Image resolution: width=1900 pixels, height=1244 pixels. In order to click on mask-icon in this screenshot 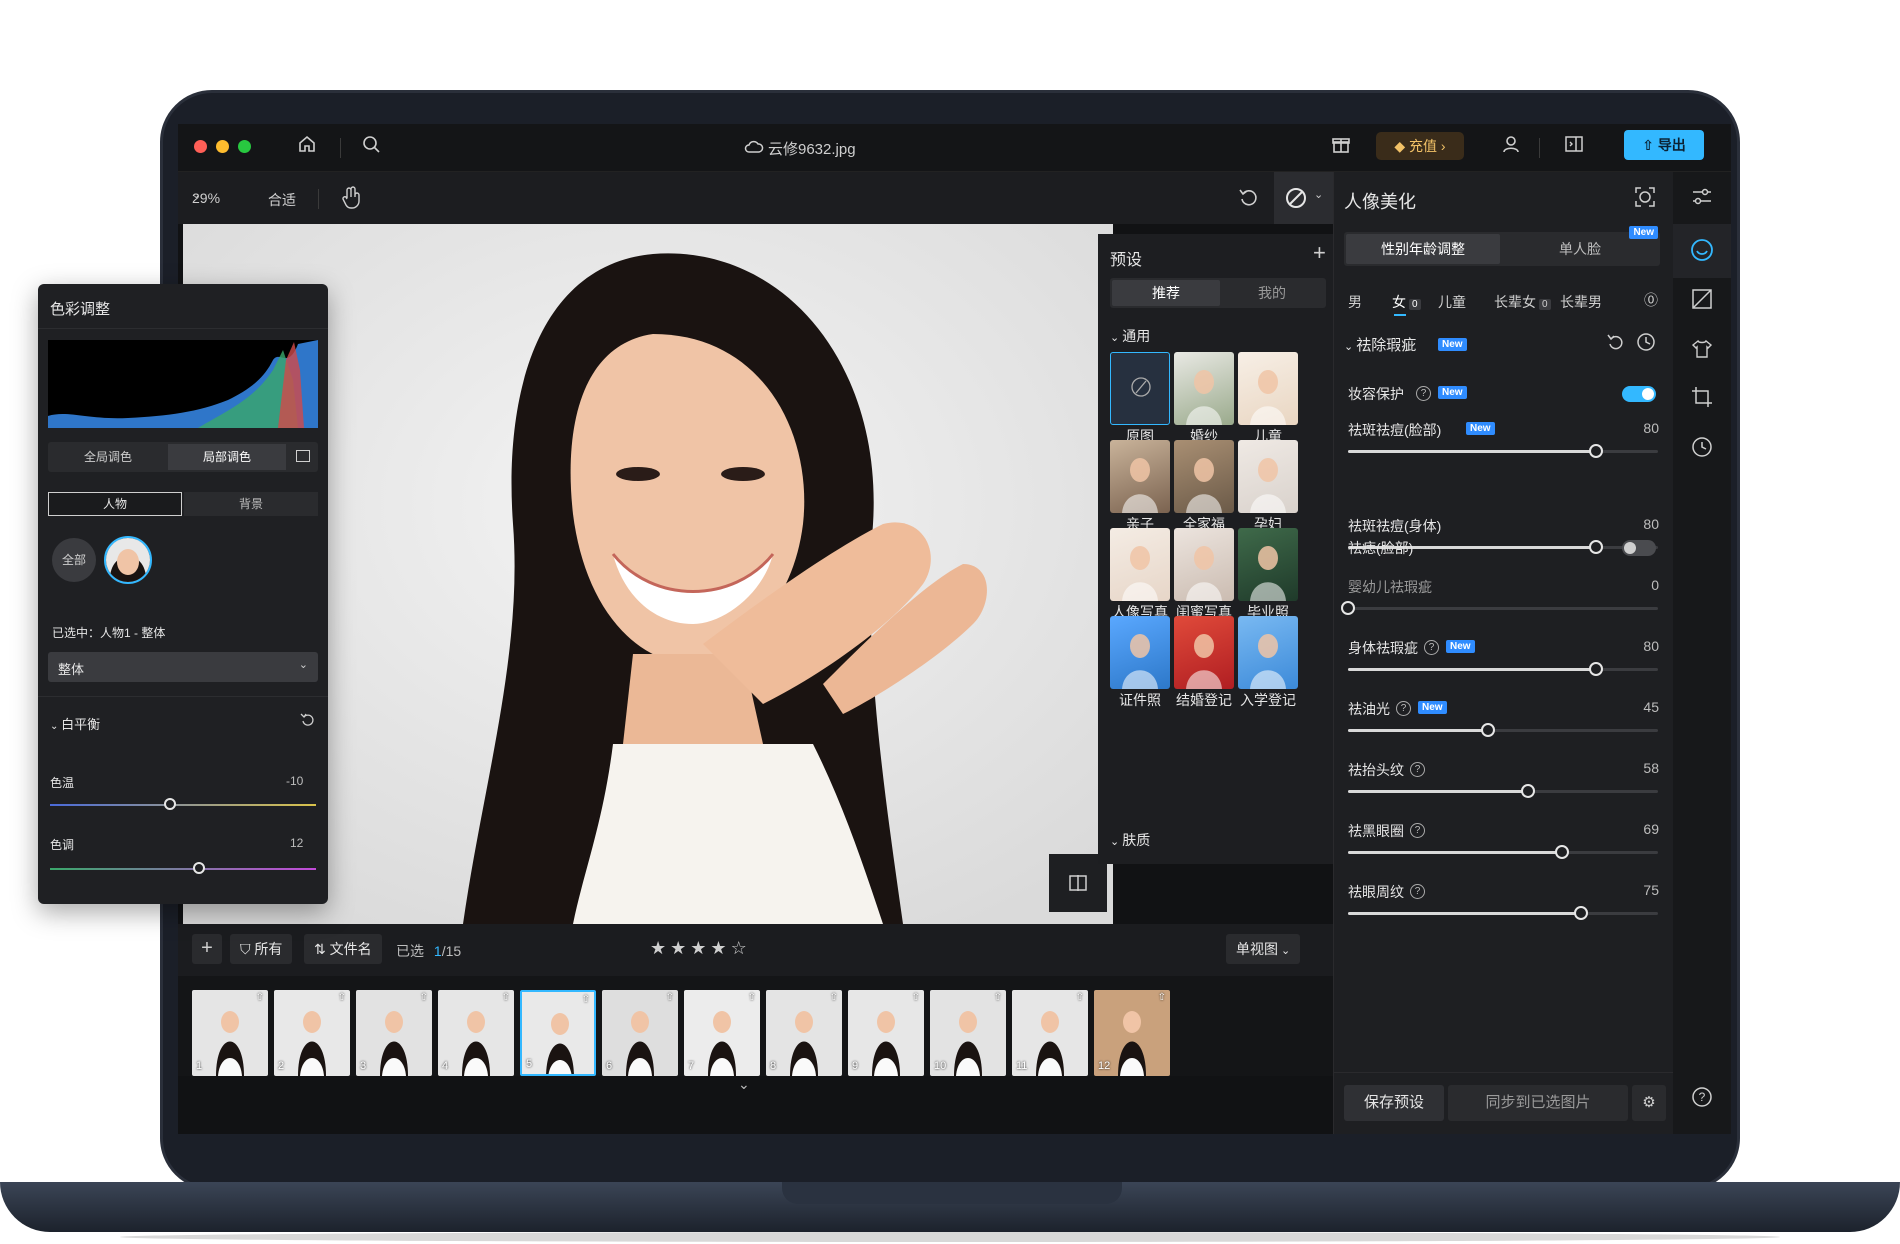, I will do `click(303, 456)`.